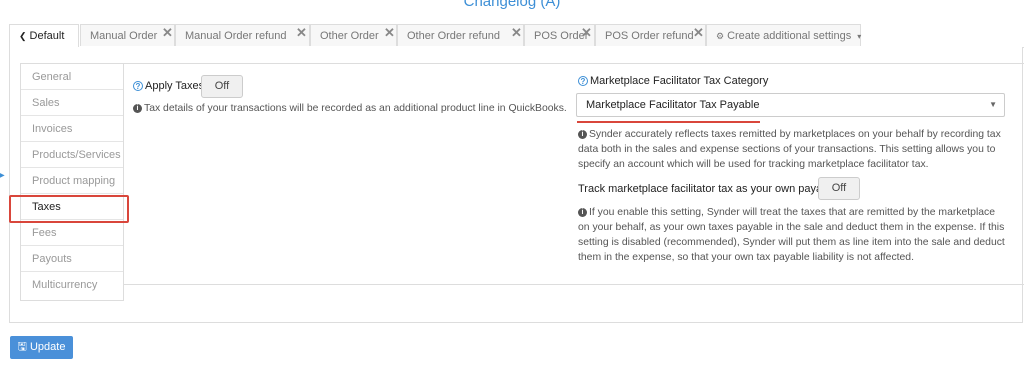  Describe the element at coordinates (679, 81) in the screenshot. I see `marketplace-tax-category-label: Marketplace Facilitator Tax Category` at that location.